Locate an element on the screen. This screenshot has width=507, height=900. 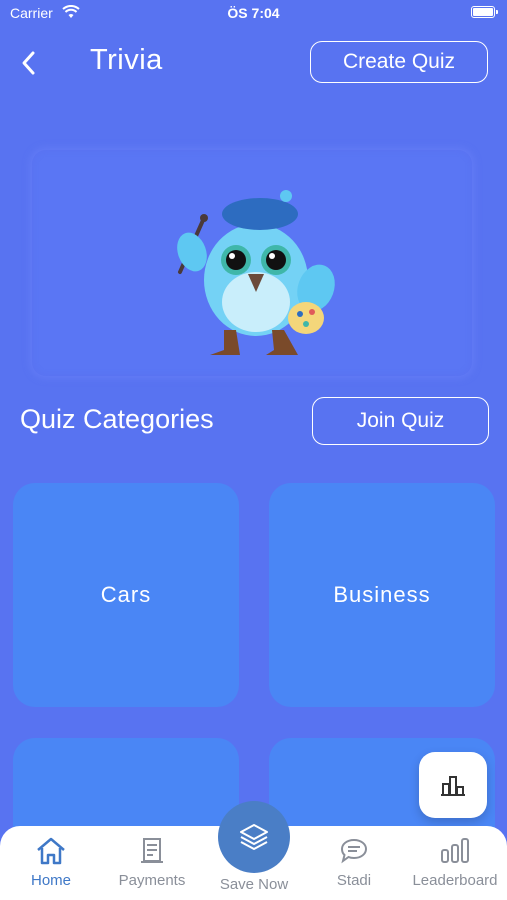
category-label: Cars is located at coordinates (126, 594).